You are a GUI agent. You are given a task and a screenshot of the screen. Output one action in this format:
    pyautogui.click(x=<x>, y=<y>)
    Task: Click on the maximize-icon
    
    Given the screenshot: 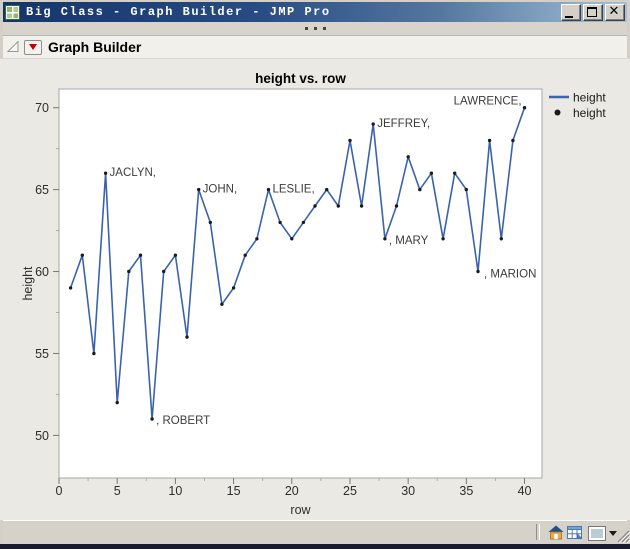 What is the action you would take?
    pyautogui.click(x=592, y=11)
    